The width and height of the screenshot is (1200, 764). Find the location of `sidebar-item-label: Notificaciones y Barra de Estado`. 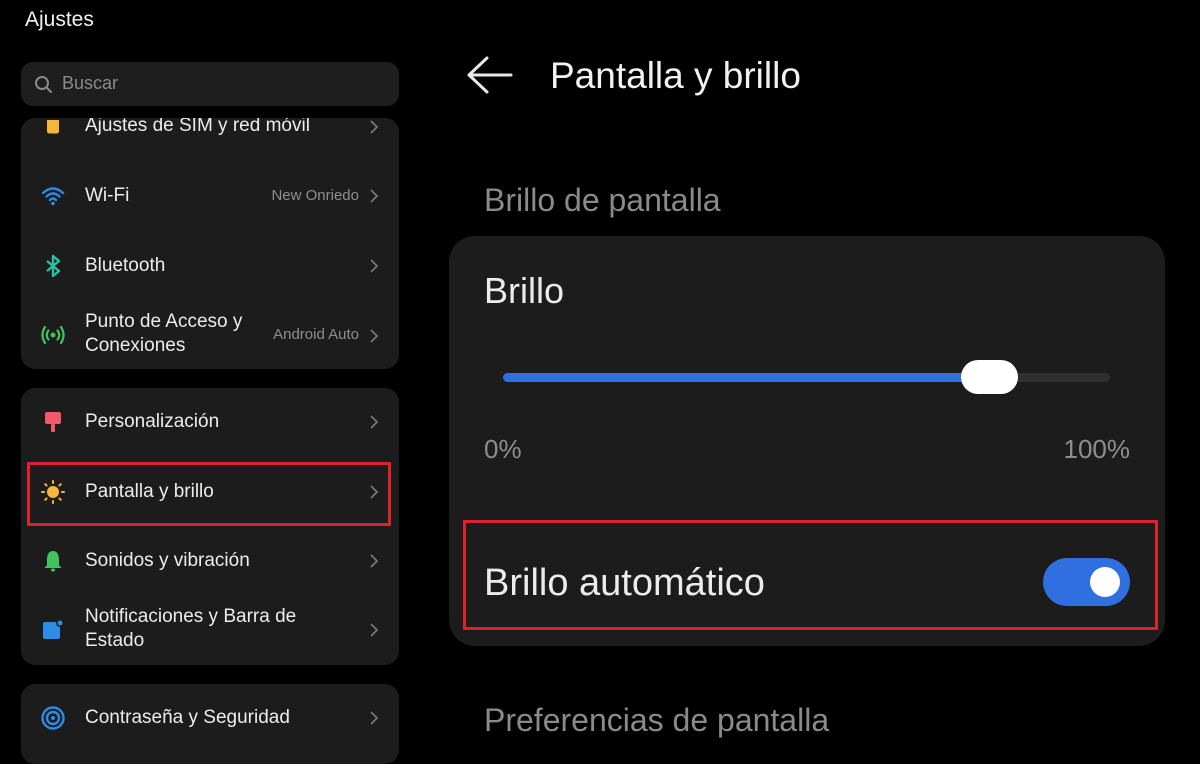

sidebar-item-label: Notificaciones y Barra de Estado is located at coordinates (191, 628).